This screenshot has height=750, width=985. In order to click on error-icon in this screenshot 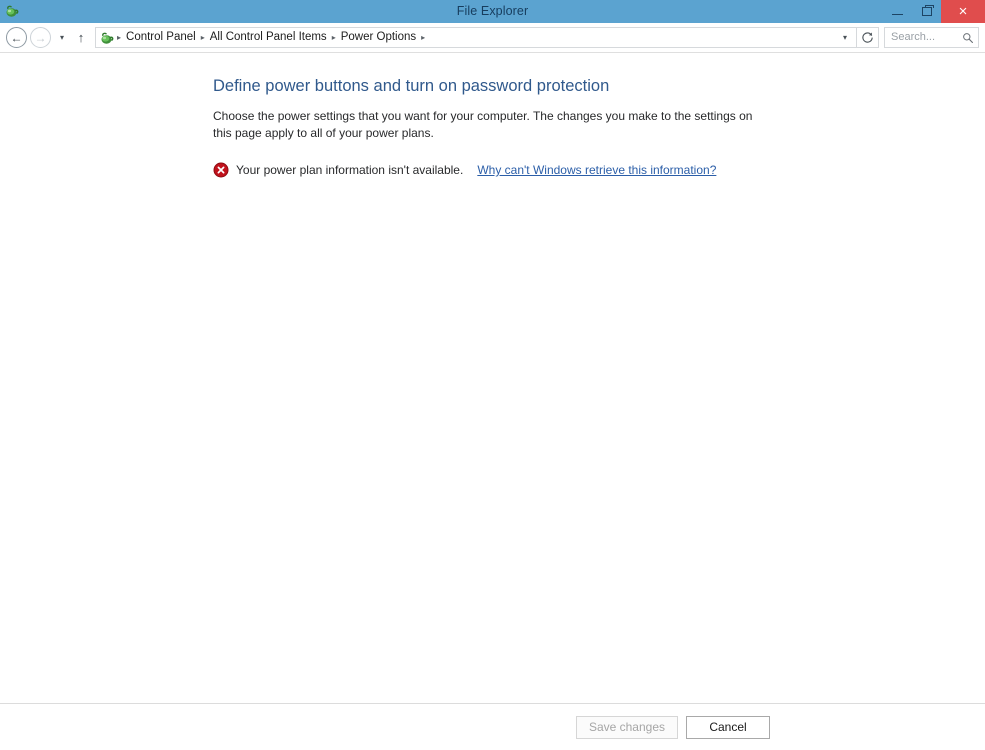, I will do `click(221, 170)`.